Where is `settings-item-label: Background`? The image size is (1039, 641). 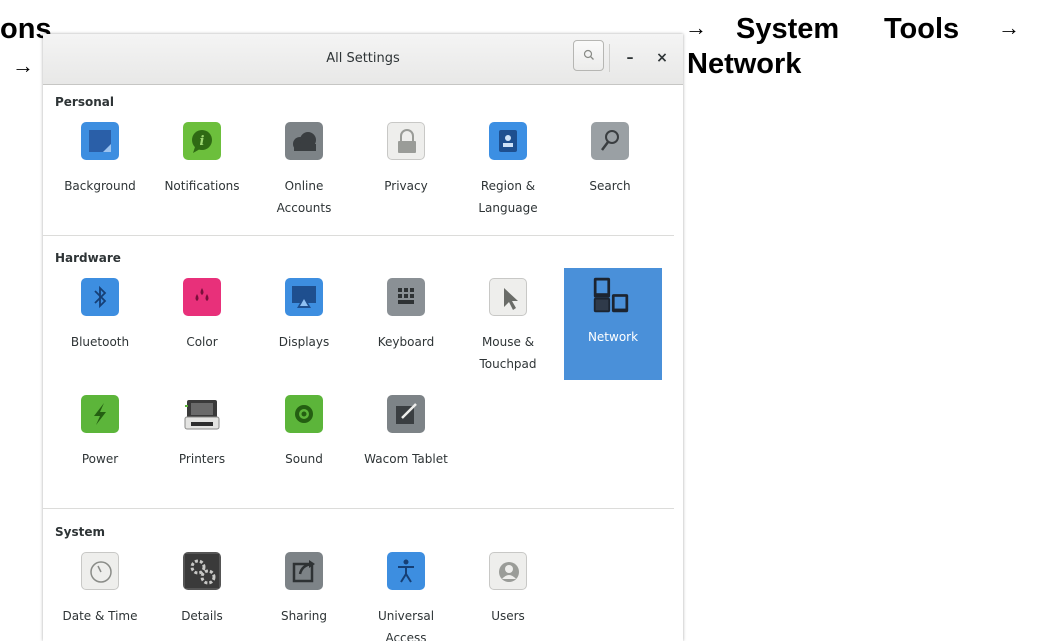
settings-item-label: Background is located at coordinates (100, 186).